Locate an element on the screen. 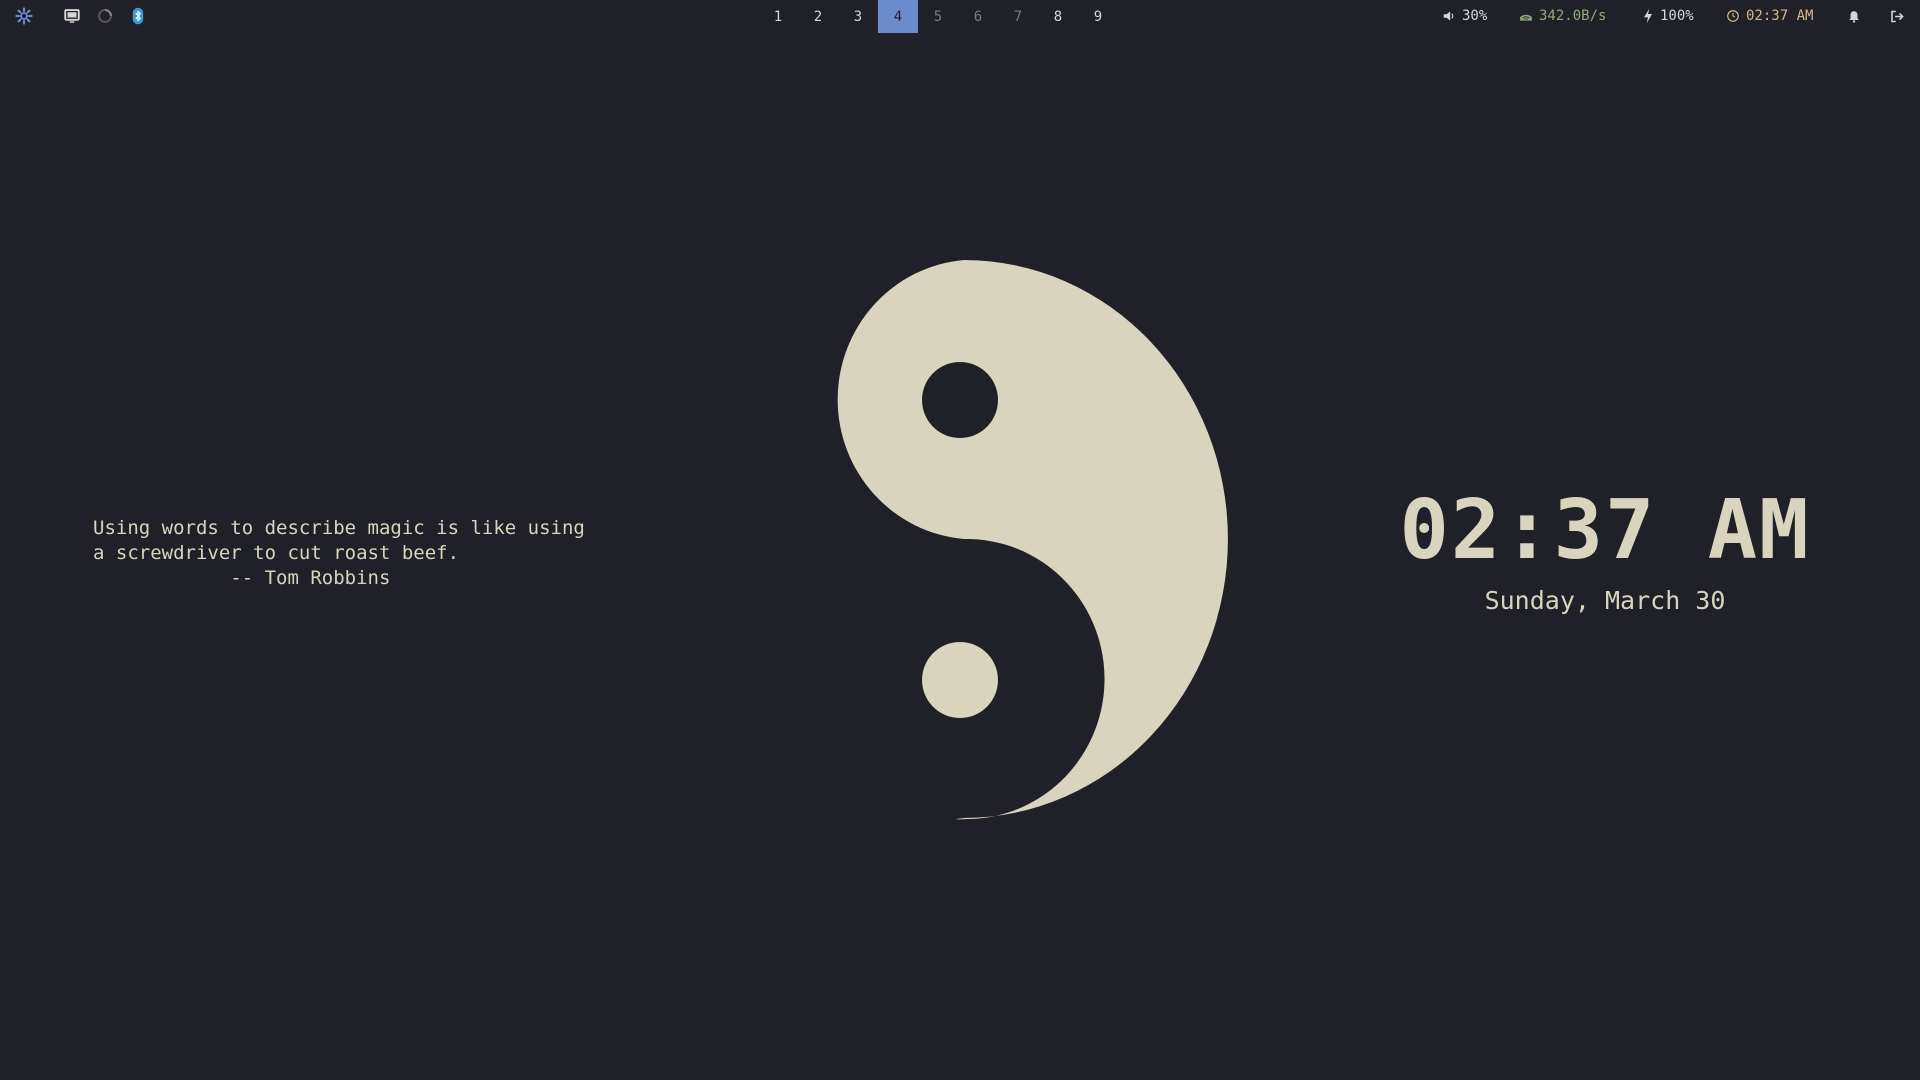 This screenshot has height=1080, width=1920. volume-icon is located at coordinates (1448, 16).